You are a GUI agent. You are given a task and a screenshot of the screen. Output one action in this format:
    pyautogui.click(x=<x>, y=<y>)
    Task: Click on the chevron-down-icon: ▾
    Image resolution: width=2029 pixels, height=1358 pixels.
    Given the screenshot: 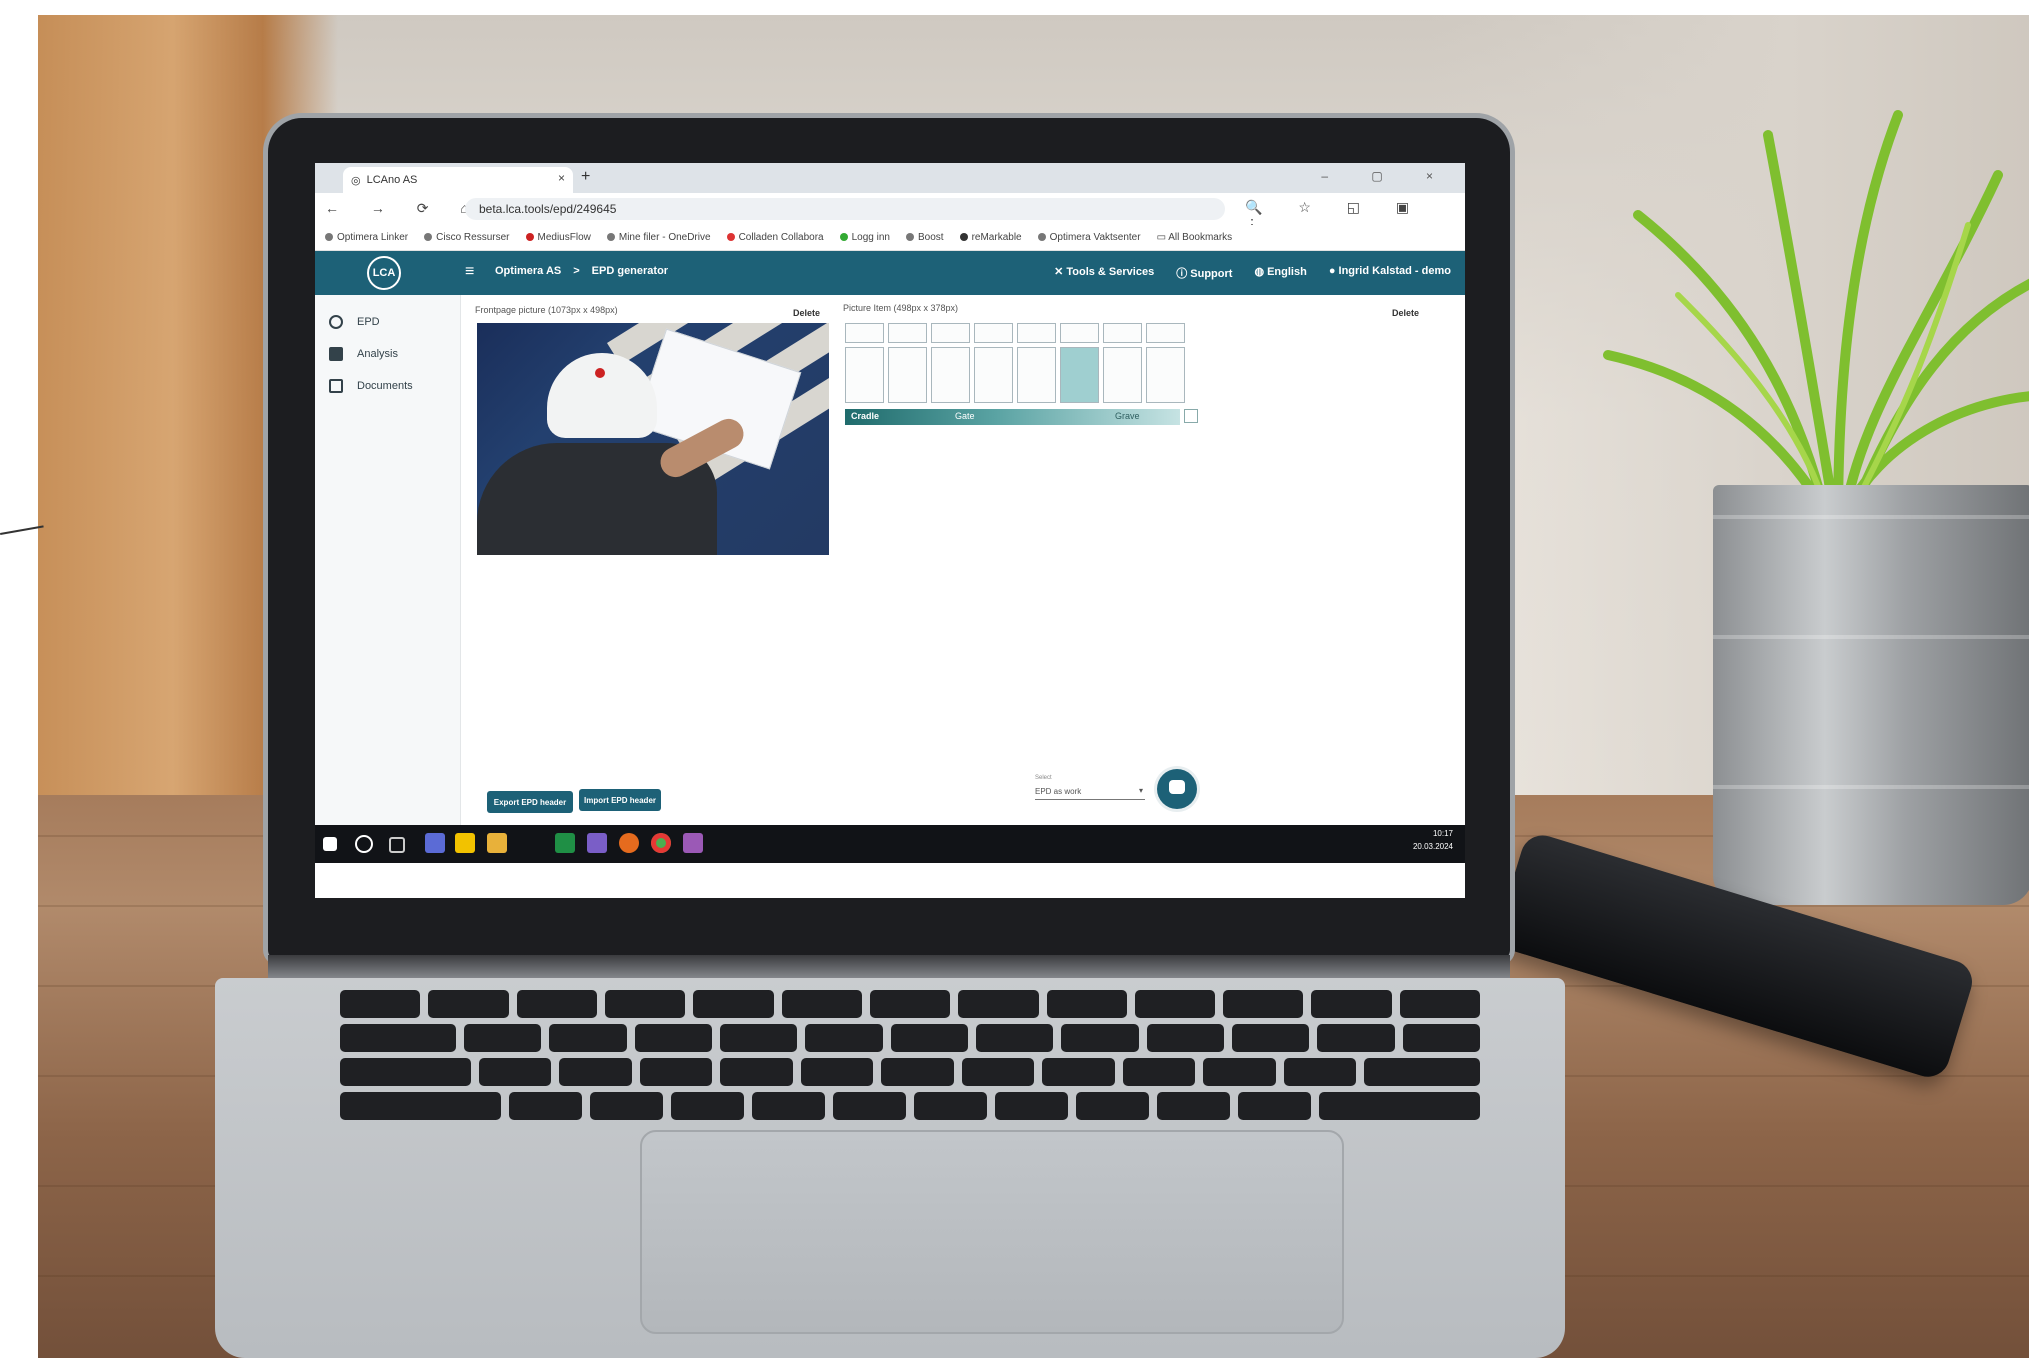 What is the action you would take?
    pyautogui.click(x=1140, y=790)
    